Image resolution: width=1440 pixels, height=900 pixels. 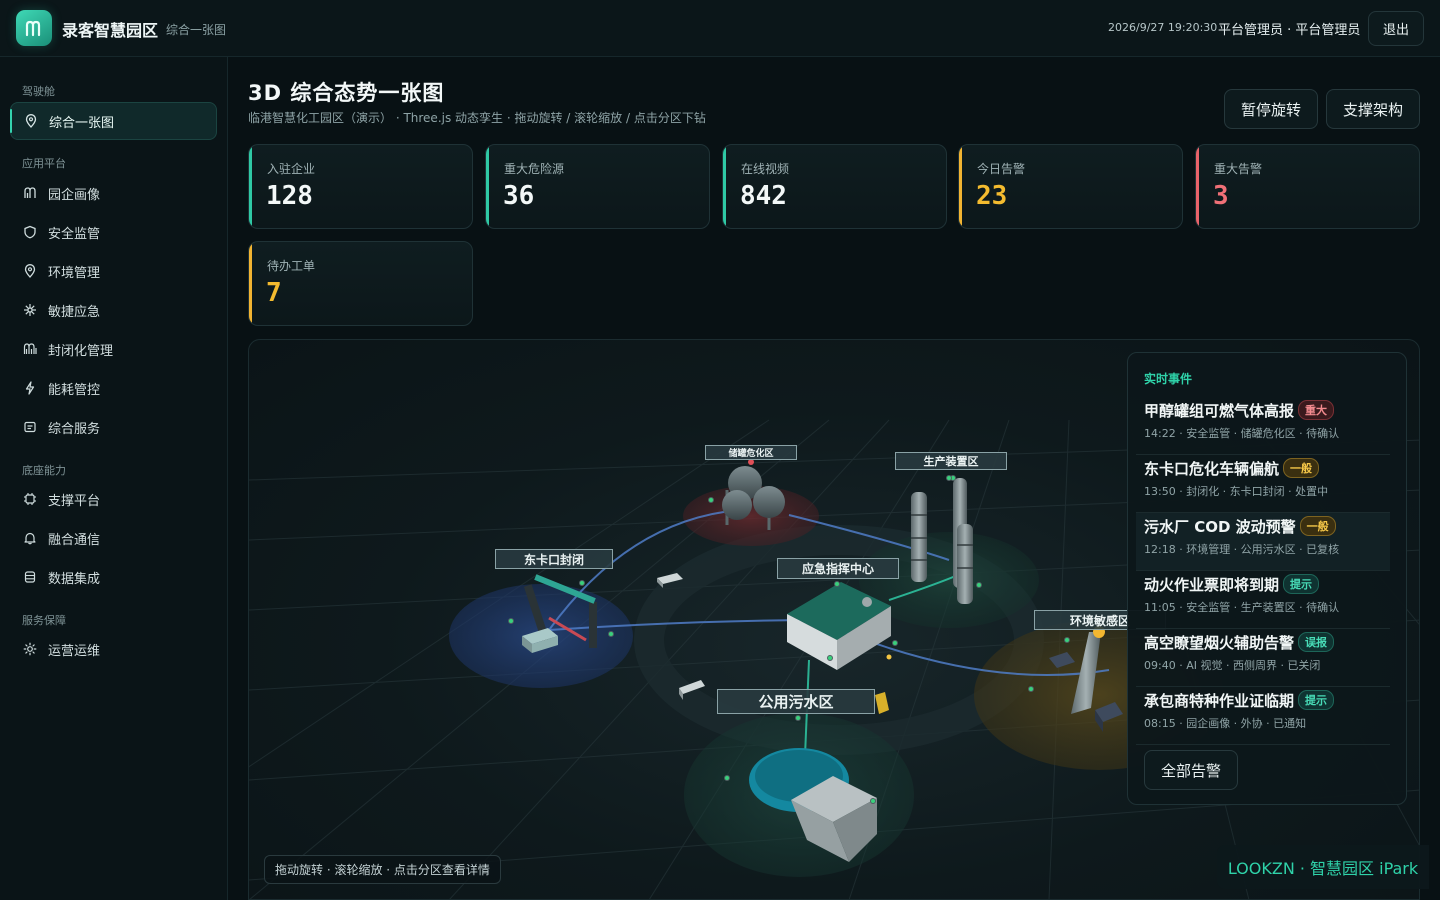 I want to click on bell-icon, so click(x=30, y=538).